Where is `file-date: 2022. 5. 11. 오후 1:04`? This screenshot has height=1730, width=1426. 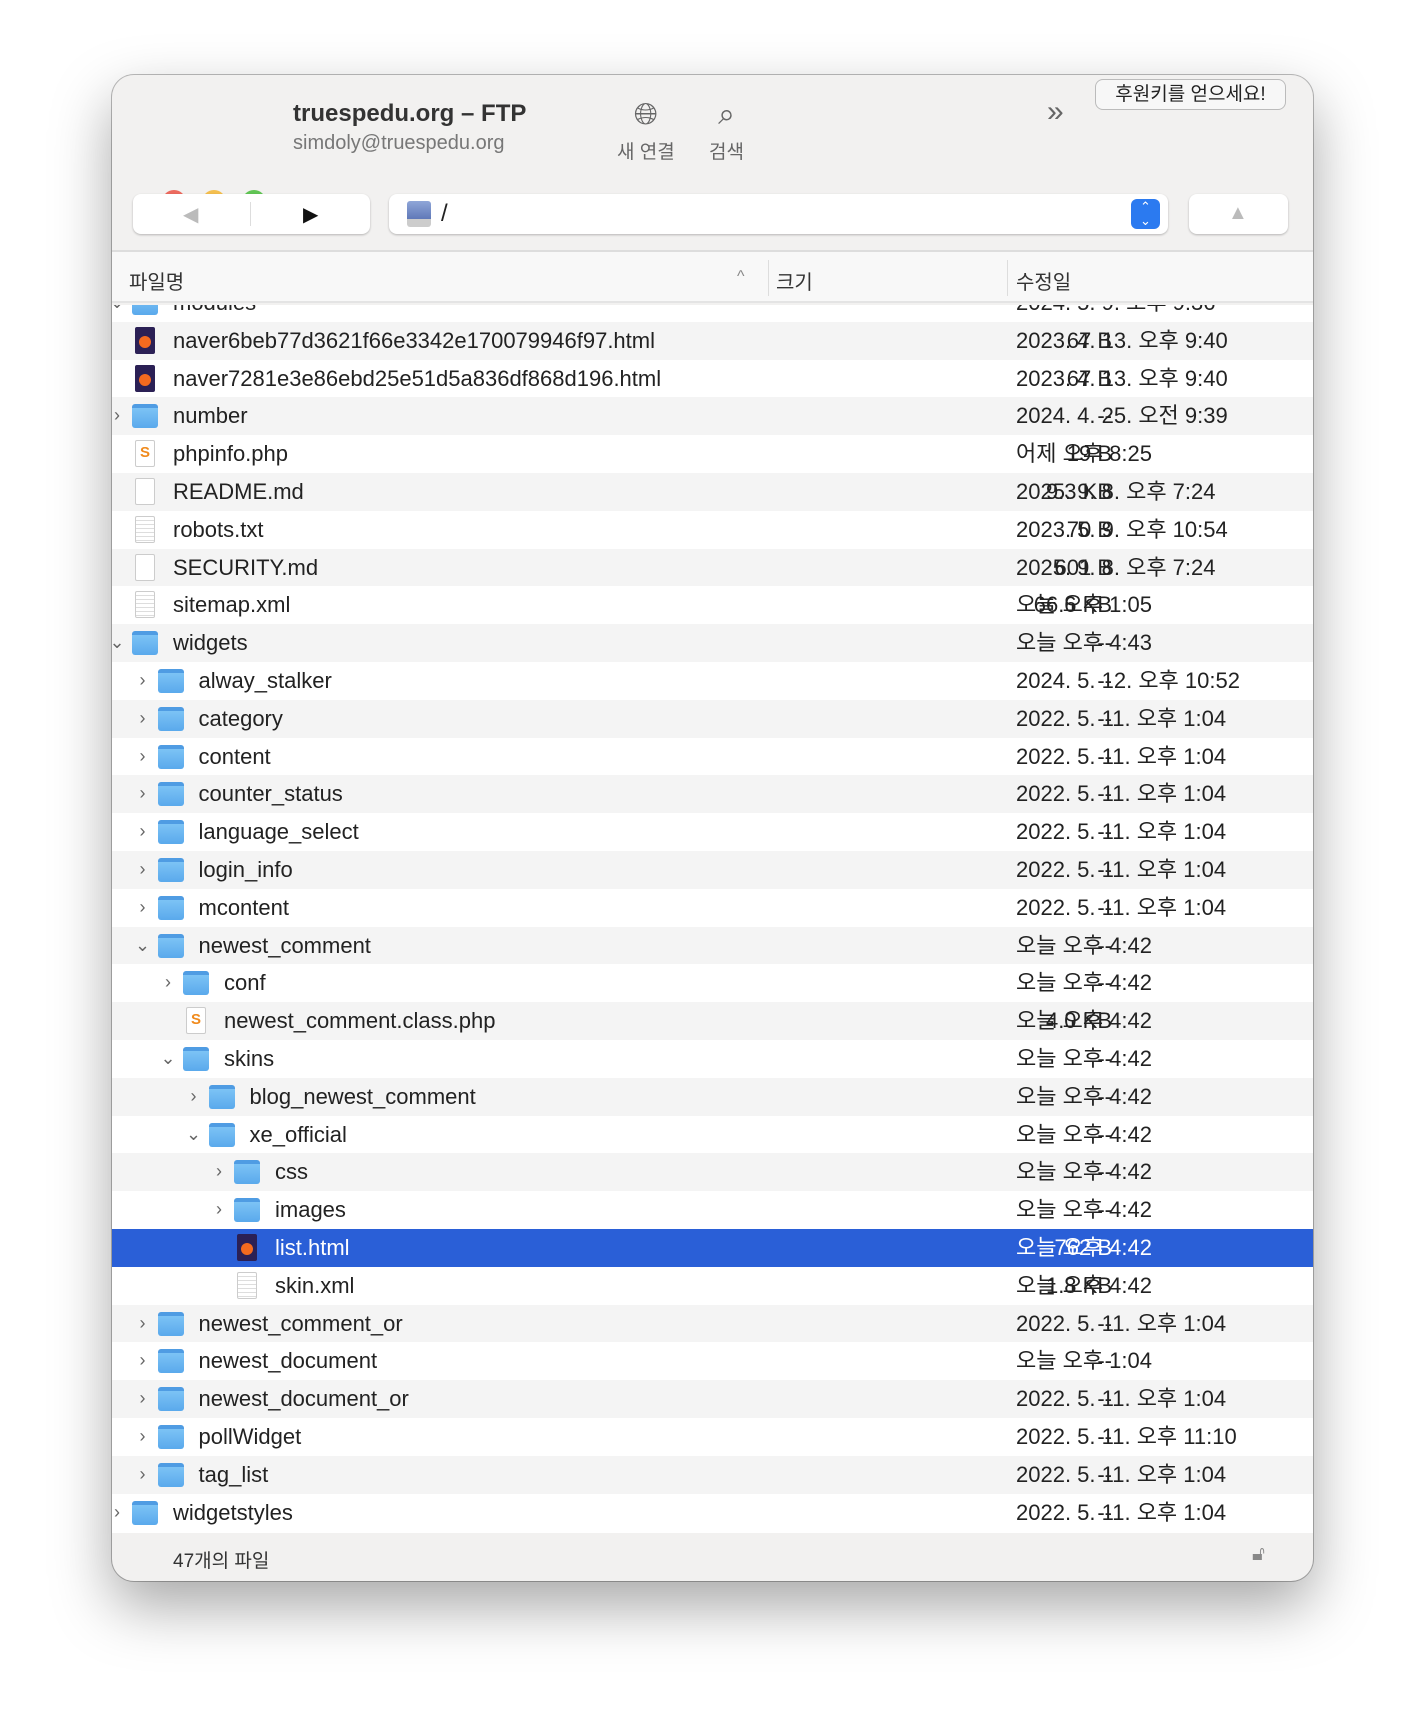
file-date: 2022. 5. 11. 오후 1:04 is located at coordinates (1121, 869).